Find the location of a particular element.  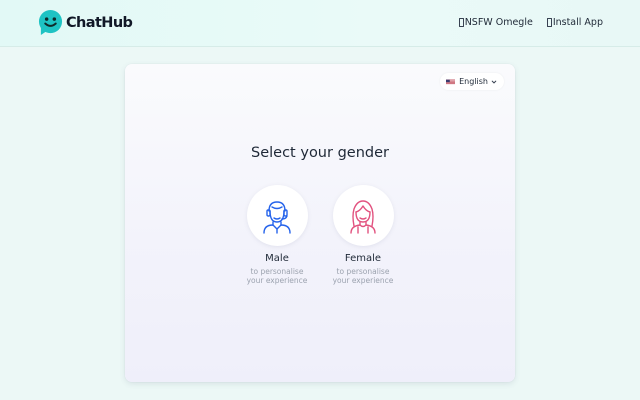

nav-link-install-app: Install App is located at coordinates (574, 22).